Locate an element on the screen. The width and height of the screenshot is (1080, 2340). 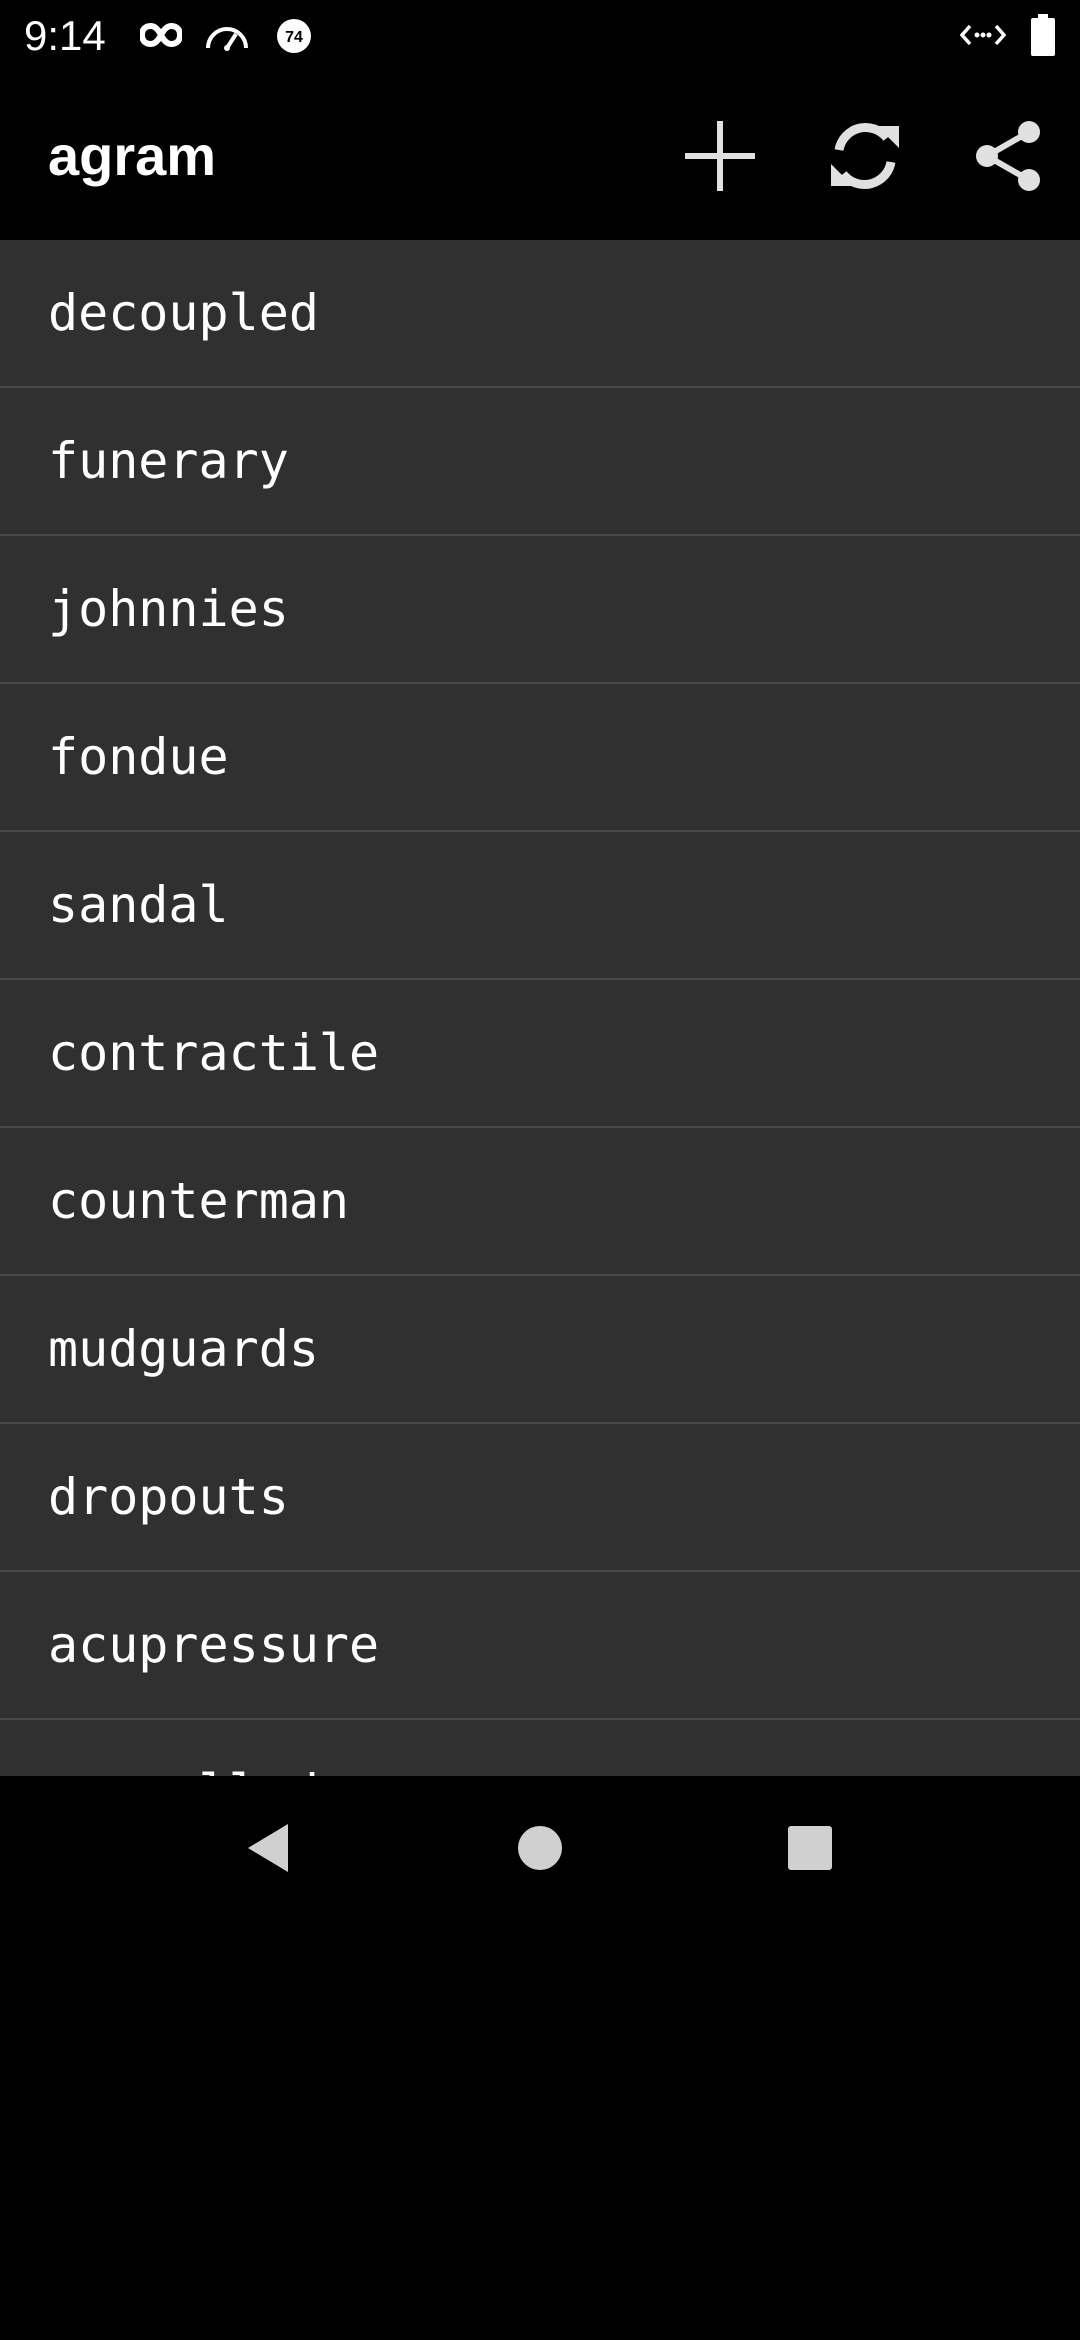
home-icon is located at coordinates (540, 1848).